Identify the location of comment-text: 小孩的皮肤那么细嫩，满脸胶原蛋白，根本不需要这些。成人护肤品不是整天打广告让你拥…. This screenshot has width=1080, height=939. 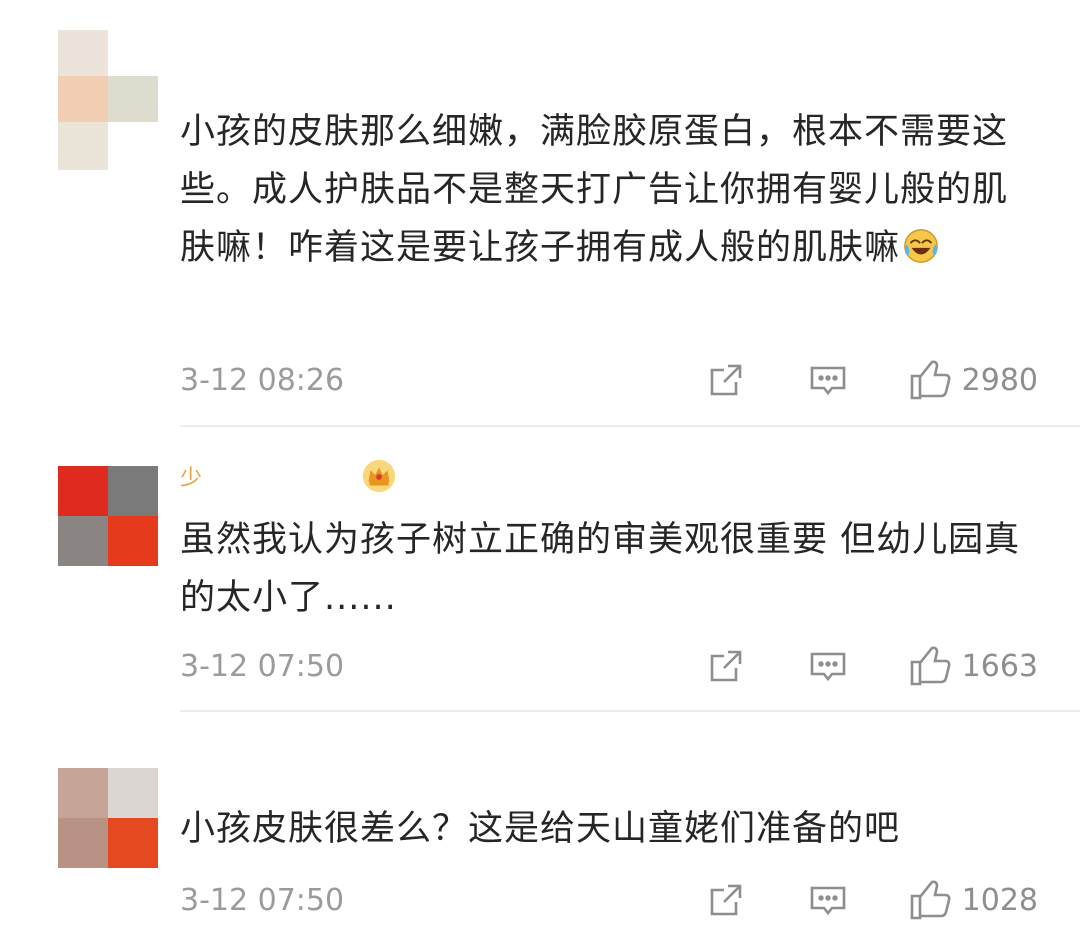
(594, 190).